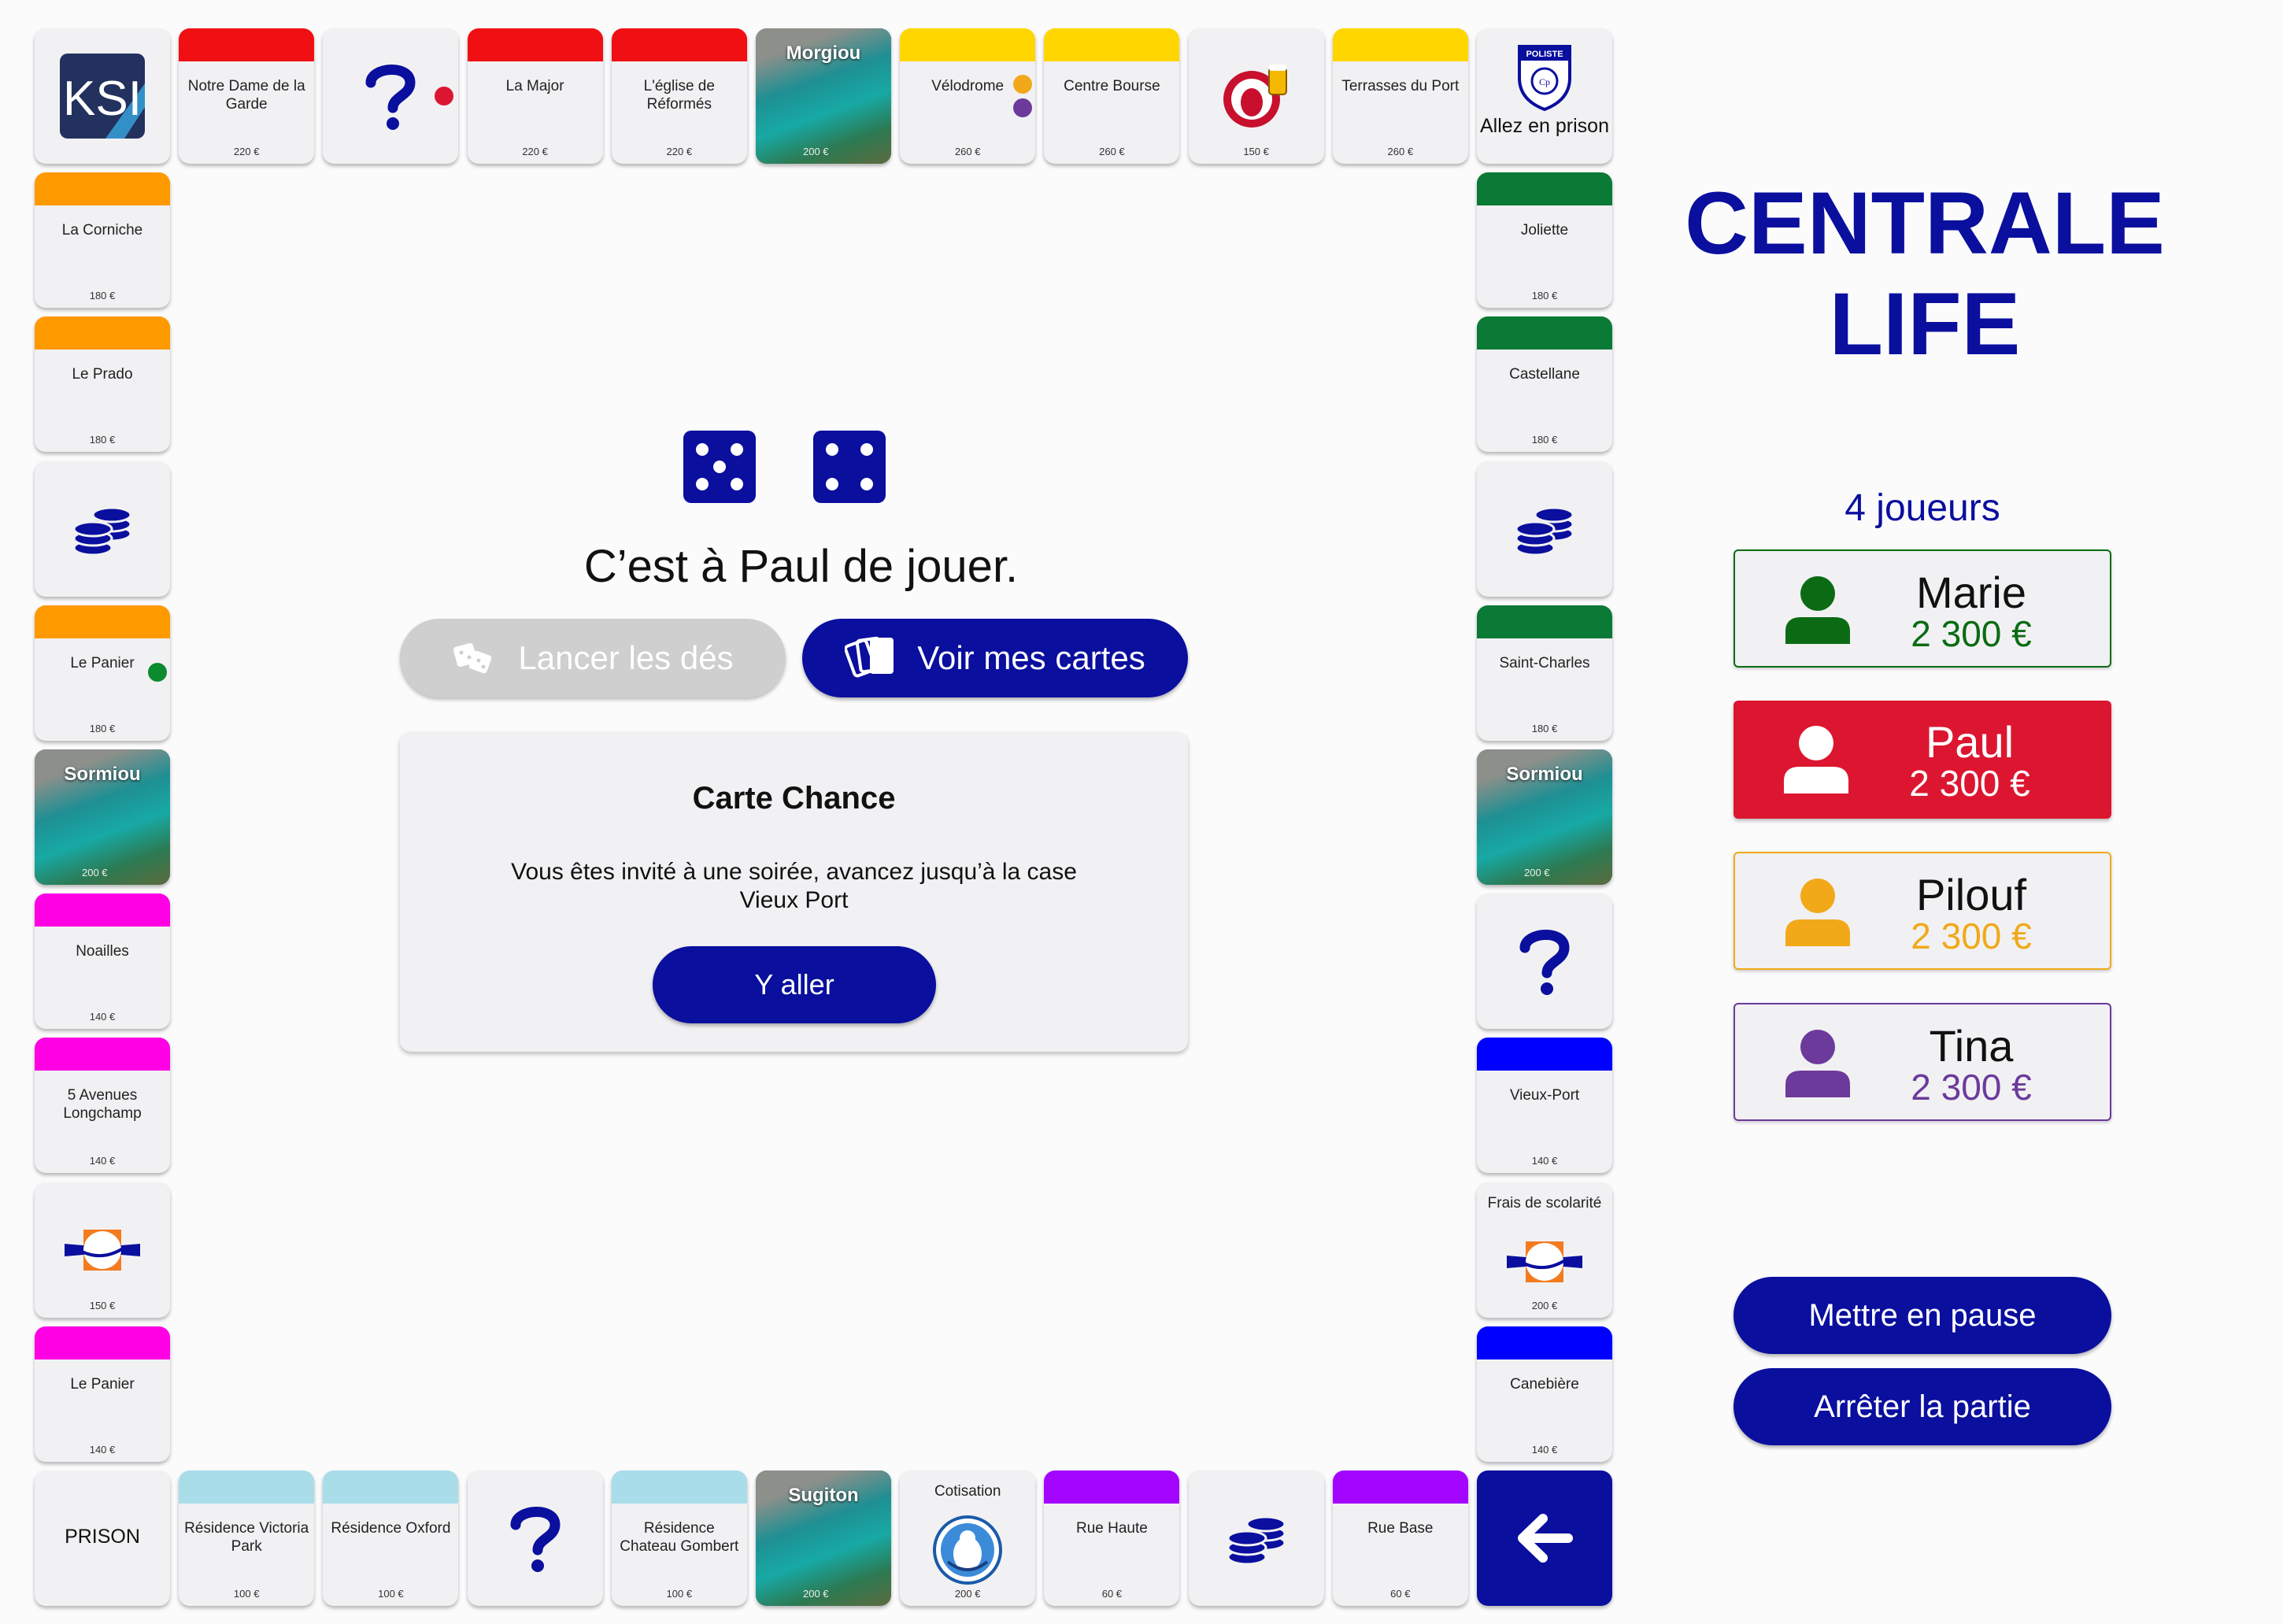  Describe the element at coordinates (1112, 96) in the screenshot. I see `board-tile-top: Centre Bourse 260 €` at that location.